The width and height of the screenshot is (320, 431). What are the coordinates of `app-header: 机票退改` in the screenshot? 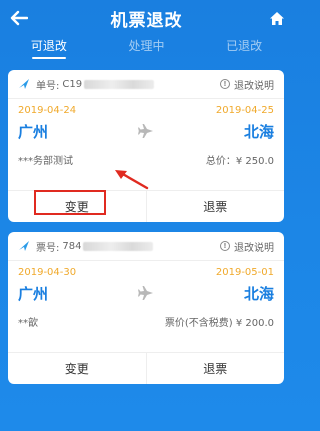 It's located at (146, 18).